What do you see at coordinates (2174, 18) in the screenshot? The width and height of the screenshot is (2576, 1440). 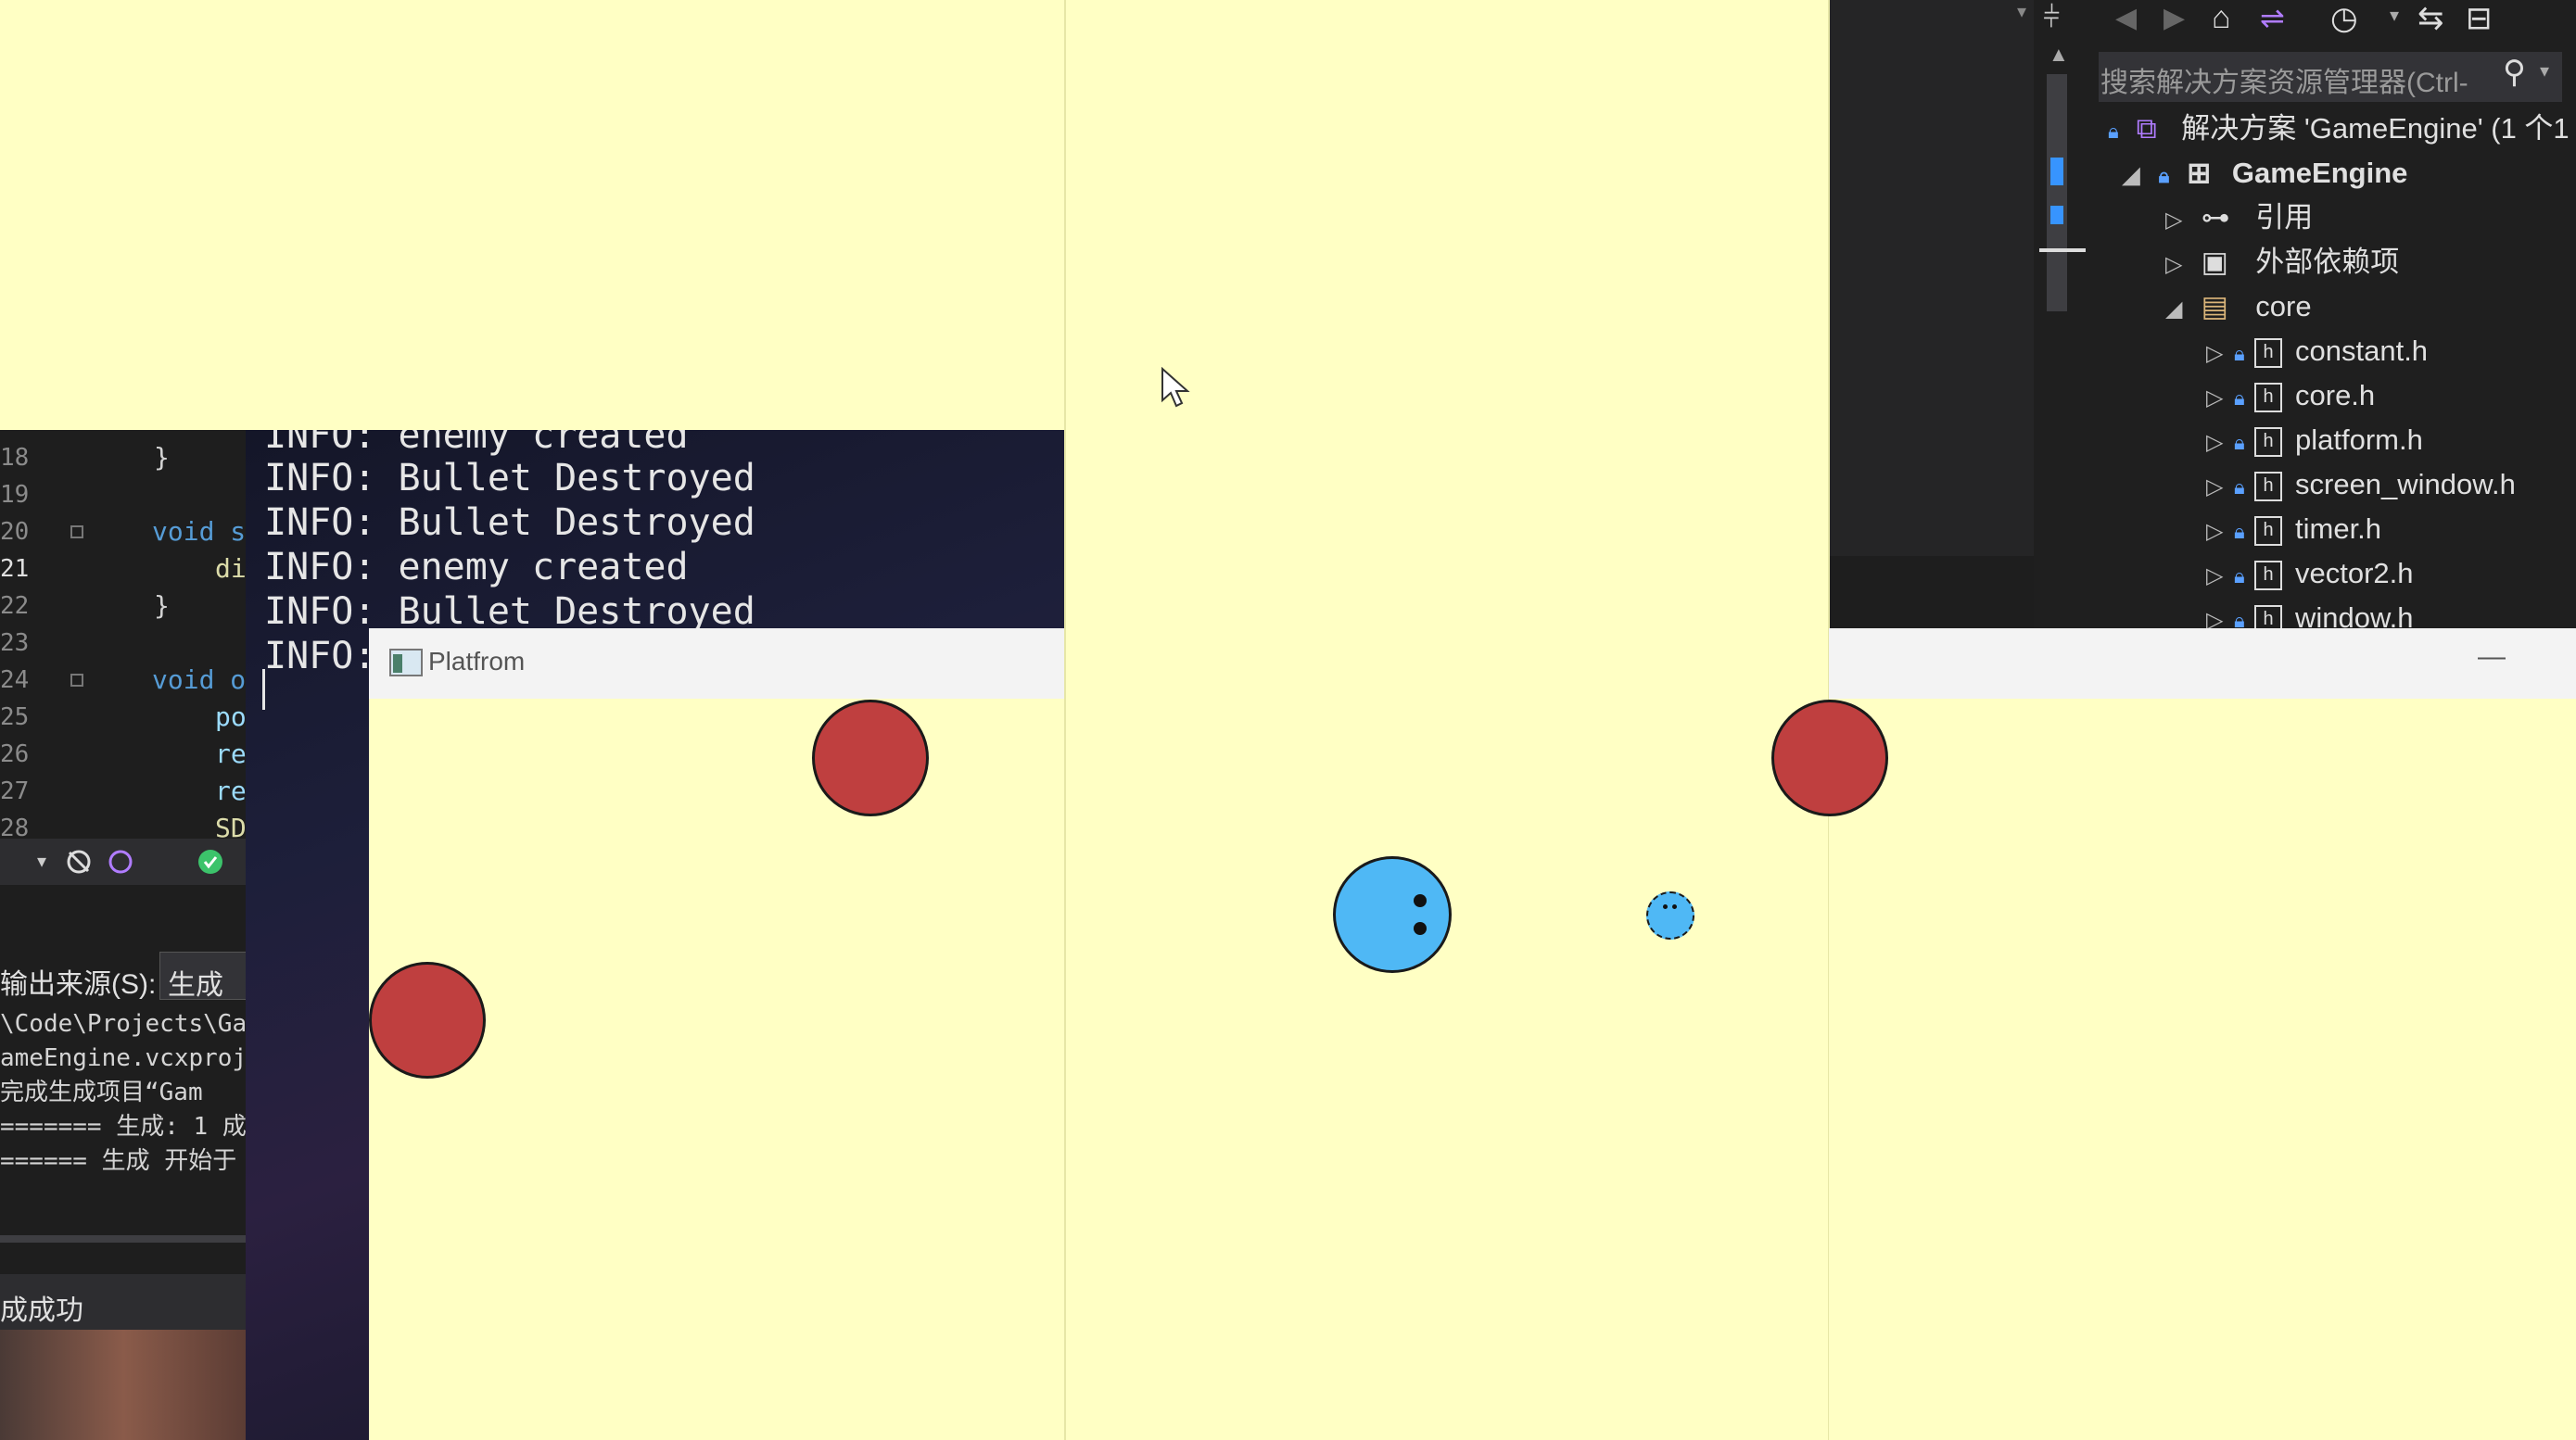 I see `forward-icon: ▶` at bounding box center [2174, 18].